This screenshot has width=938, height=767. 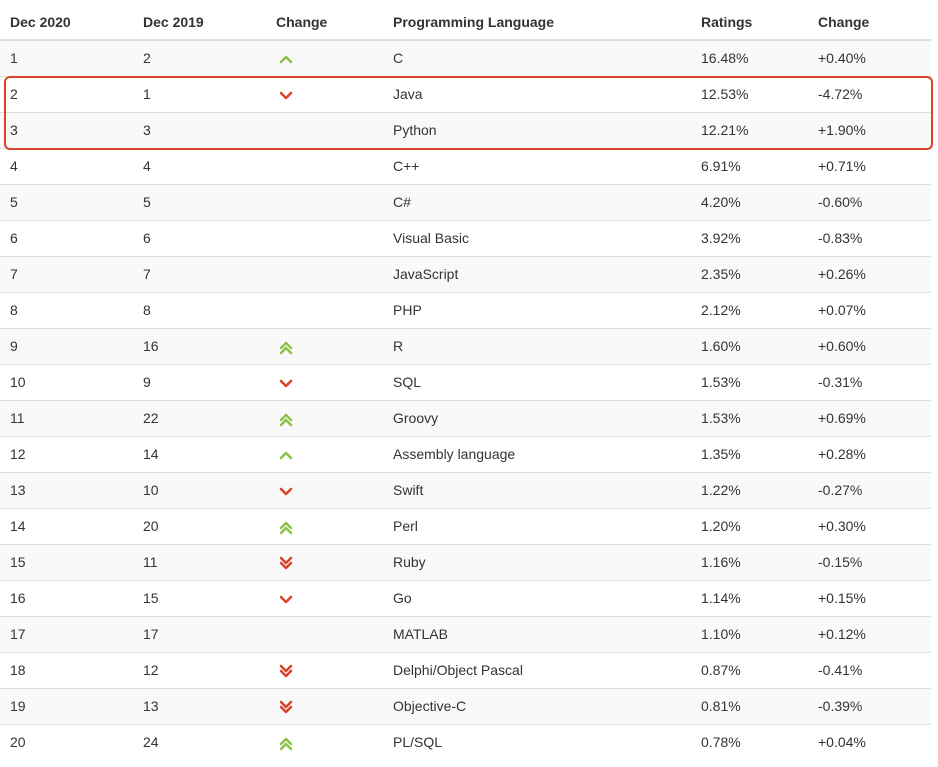 What do you see at coordinates (869, 165) in the screenshot?
I see `rating-change: +0.71%` at bounding box center [869, 165].